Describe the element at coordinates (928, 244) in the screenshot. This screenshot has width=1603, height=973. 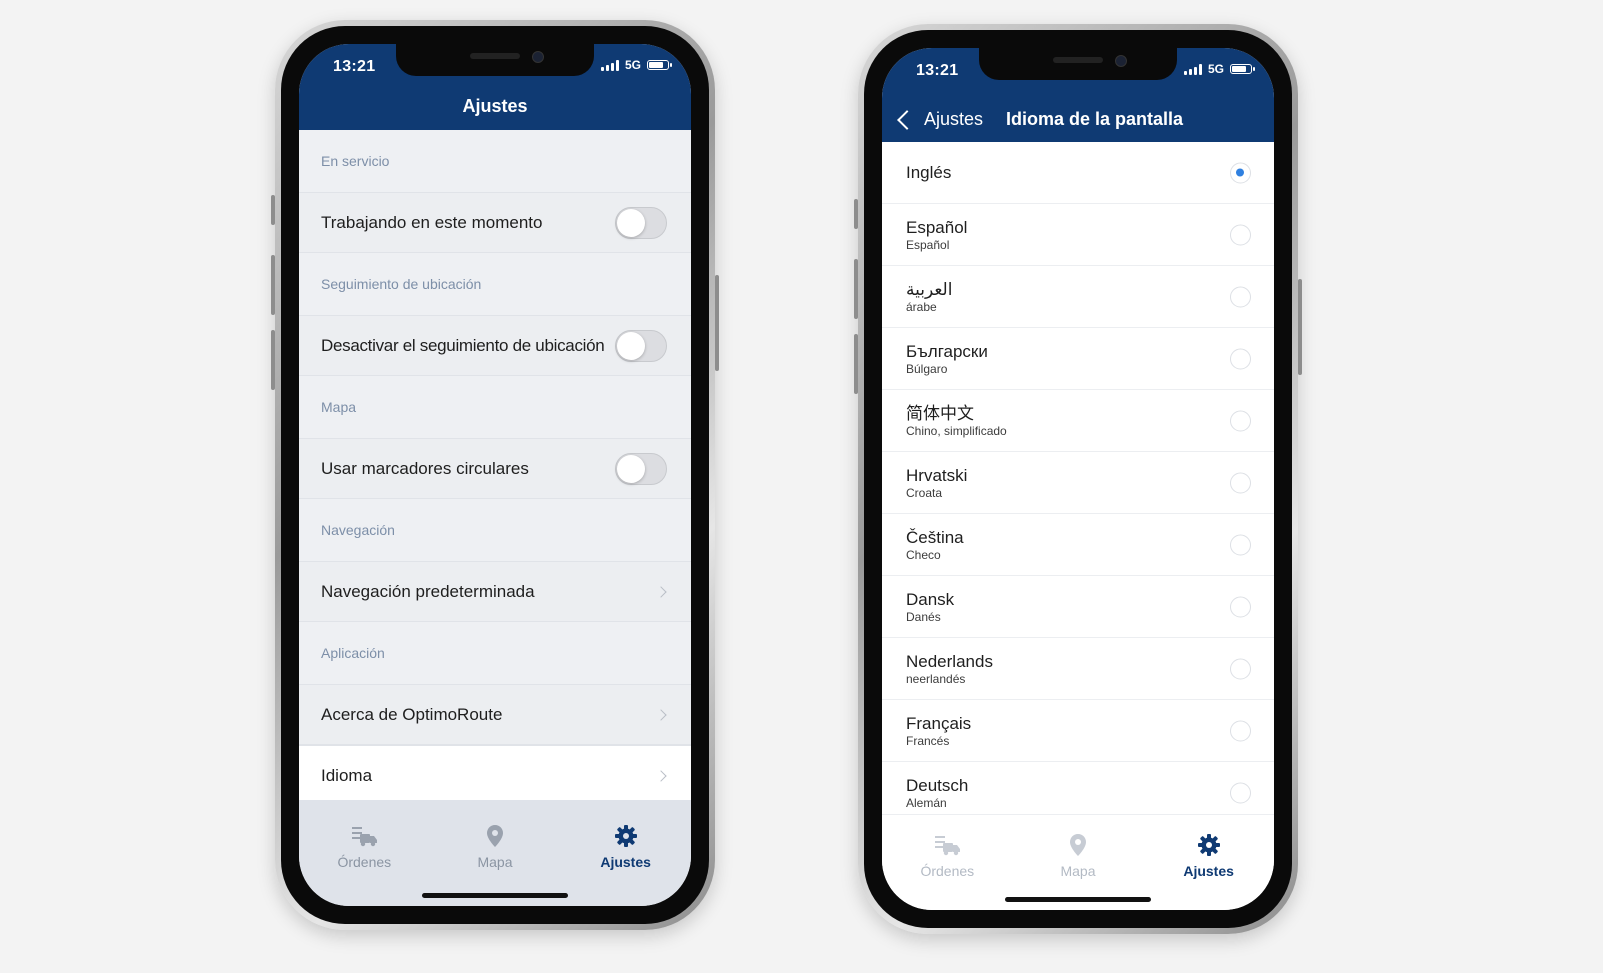
I see `language-subtitle: Español` at that location.